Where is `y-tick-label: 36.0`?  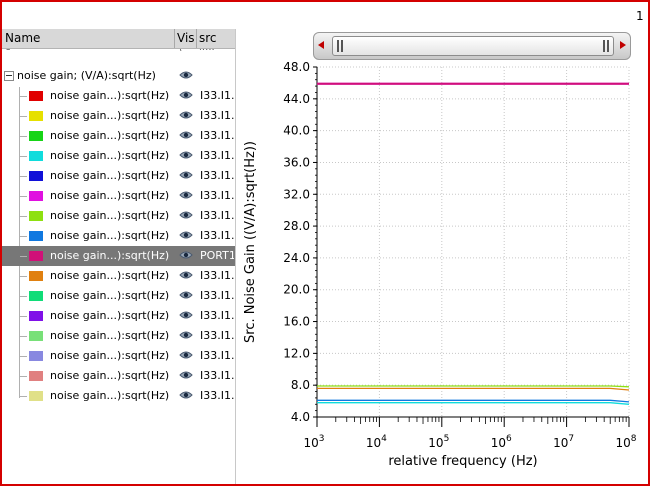
y-tick-label: 36.0 is located at coordinates (296, 162).